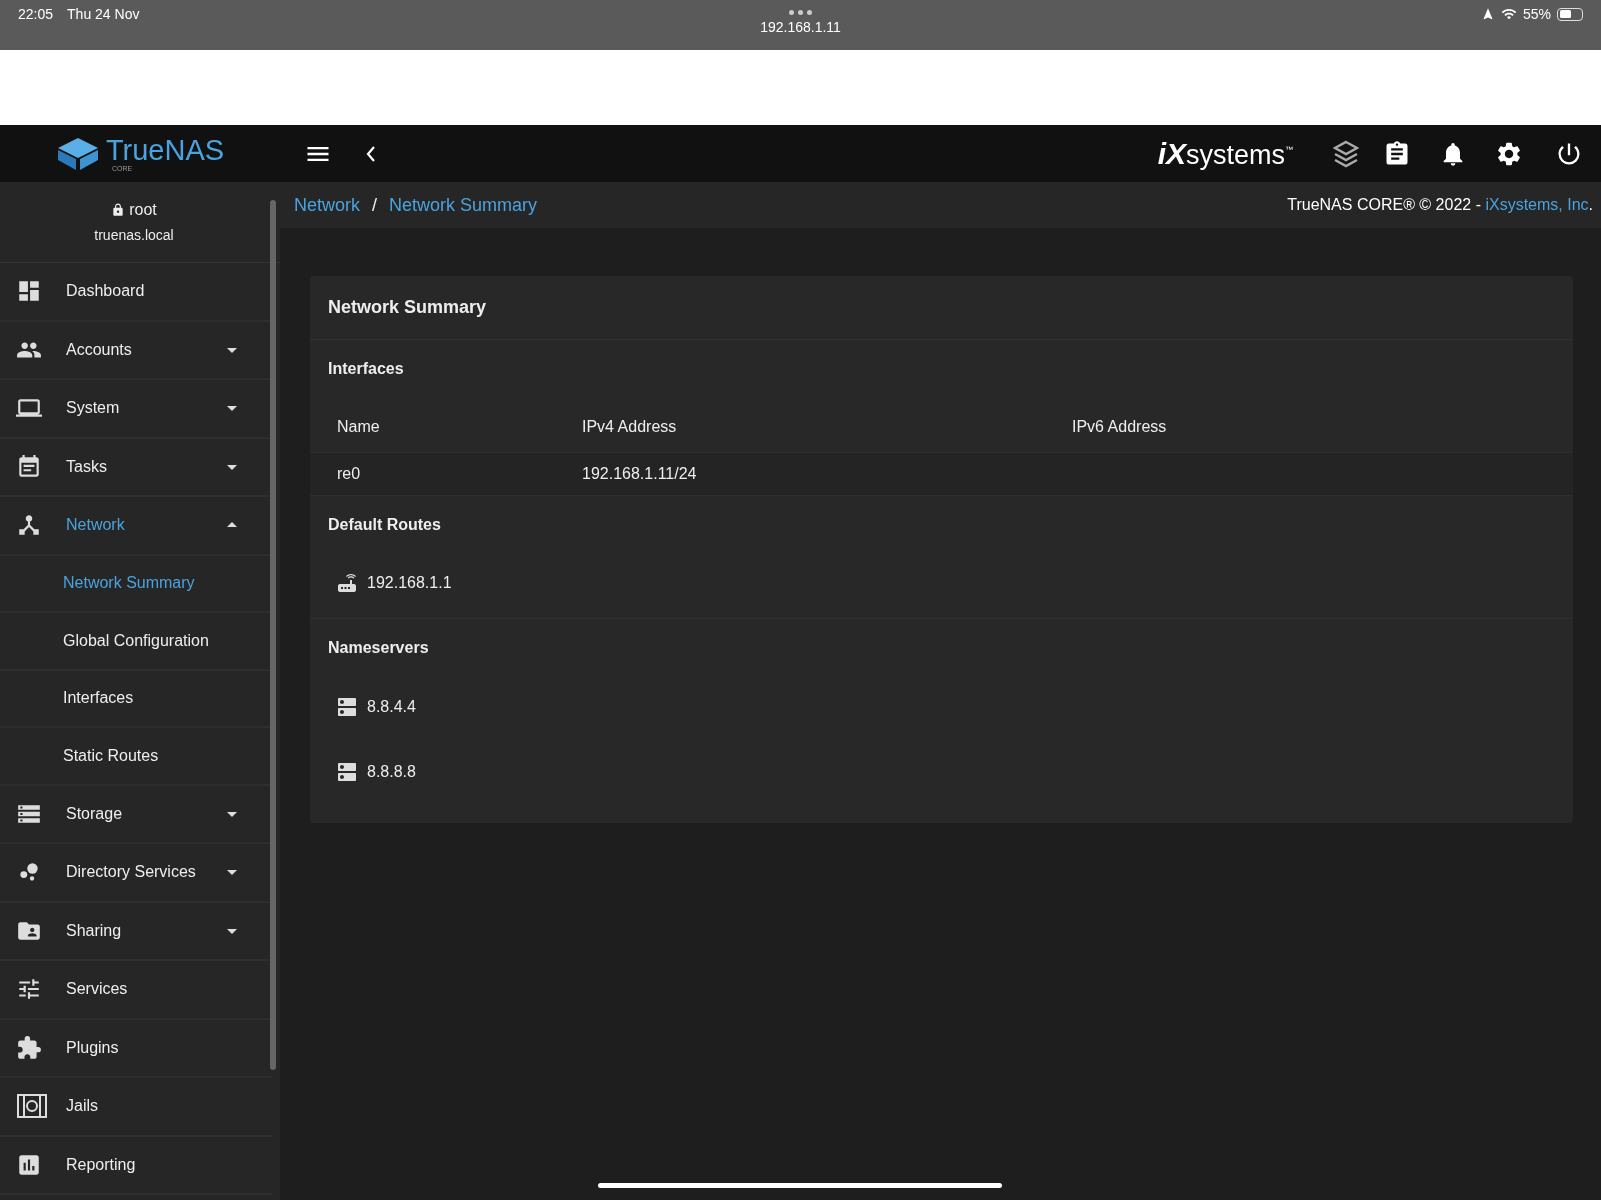  I want to click on section-title: Default Routes, so click(384, 524).